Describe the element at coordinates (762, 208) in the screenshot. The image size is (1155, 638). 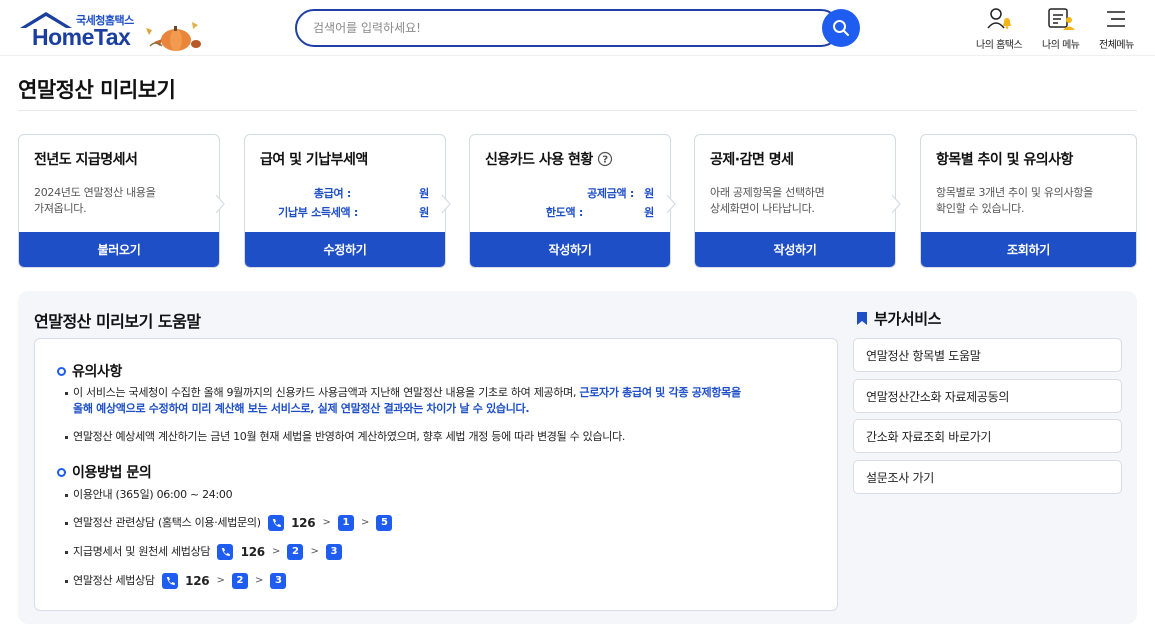
I see `step-desc-line: 상세화면이 나타납니다.` at that location.